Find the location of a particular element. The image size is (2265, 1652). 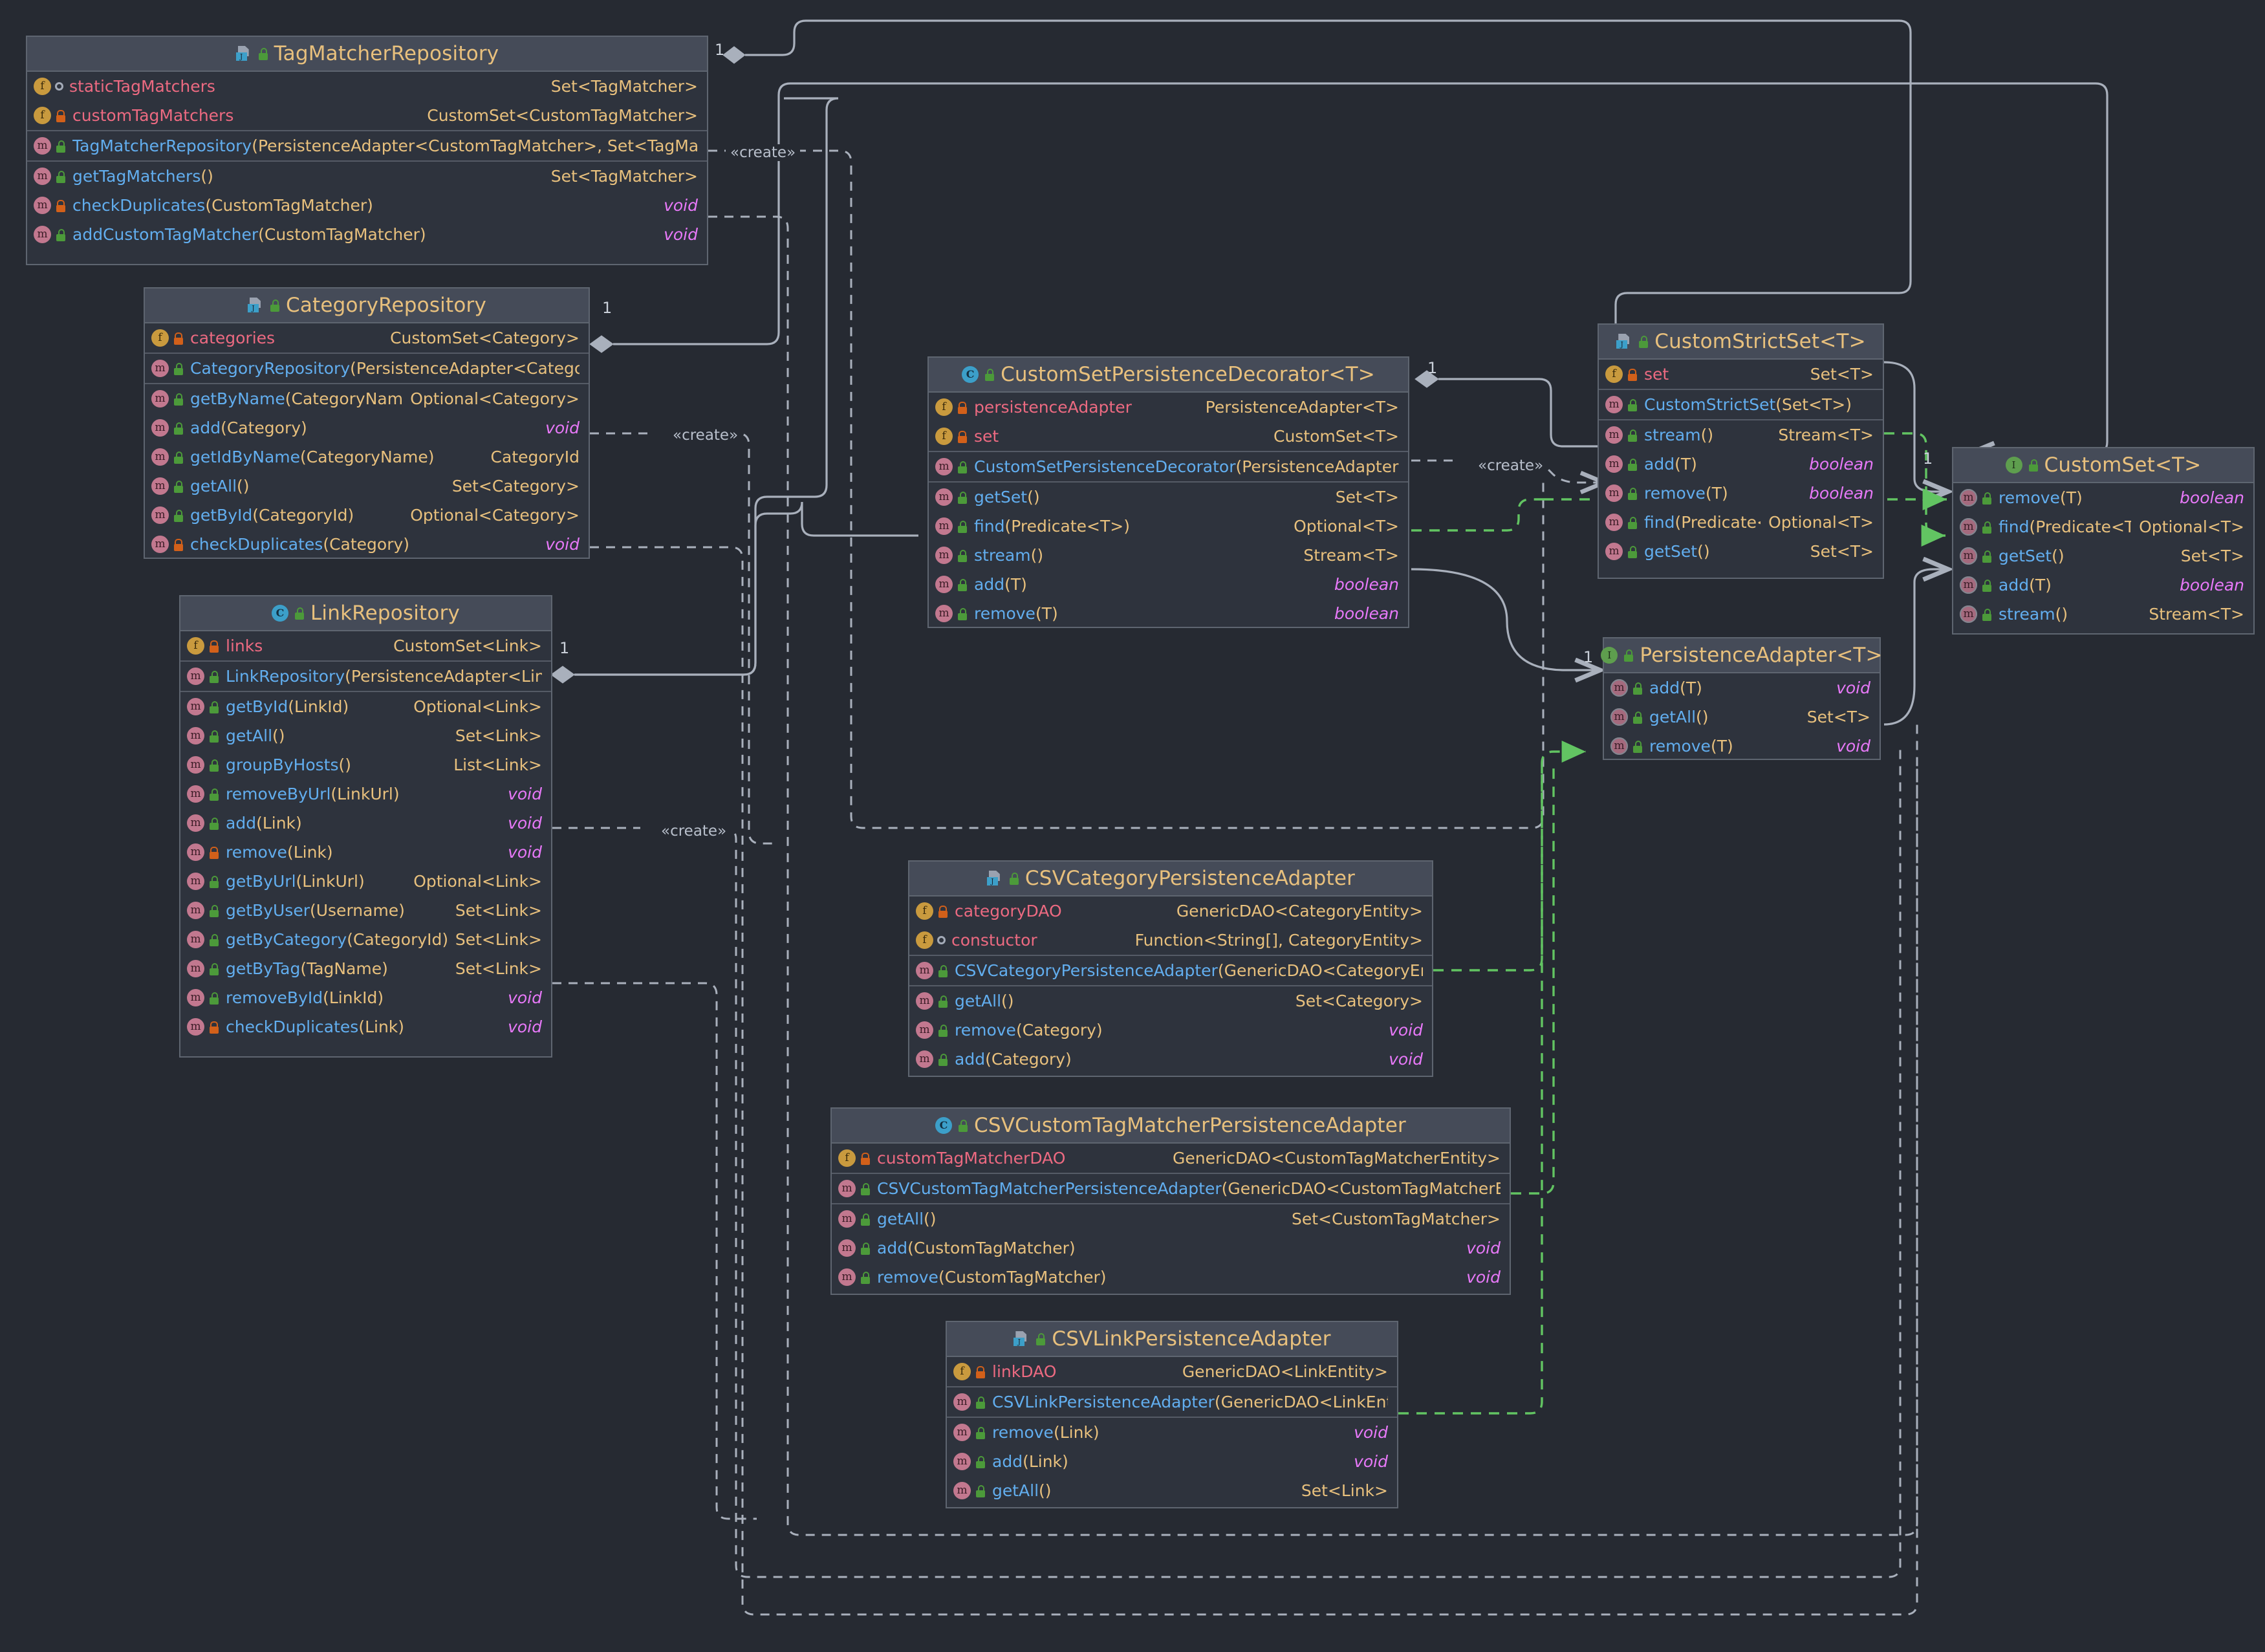

class-header: C CustomSetPersistenceDecorator<T> is located at coordinates (1168, 375).